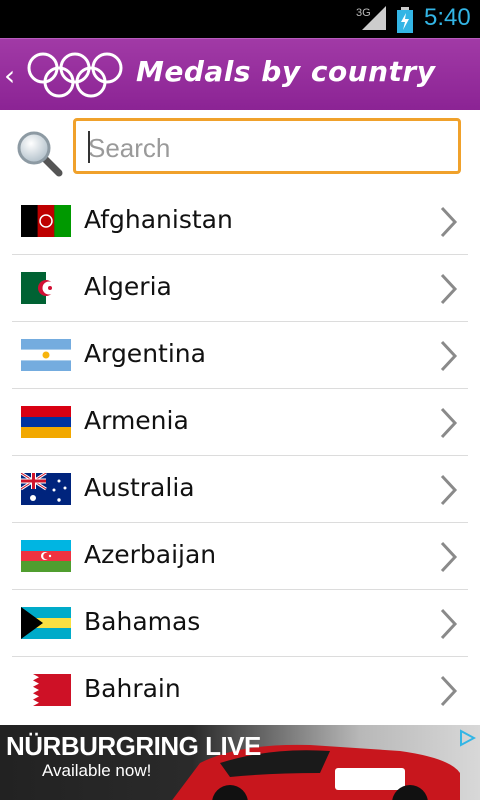  I want to click on country-name: Afghanistan, so click(158, 219).